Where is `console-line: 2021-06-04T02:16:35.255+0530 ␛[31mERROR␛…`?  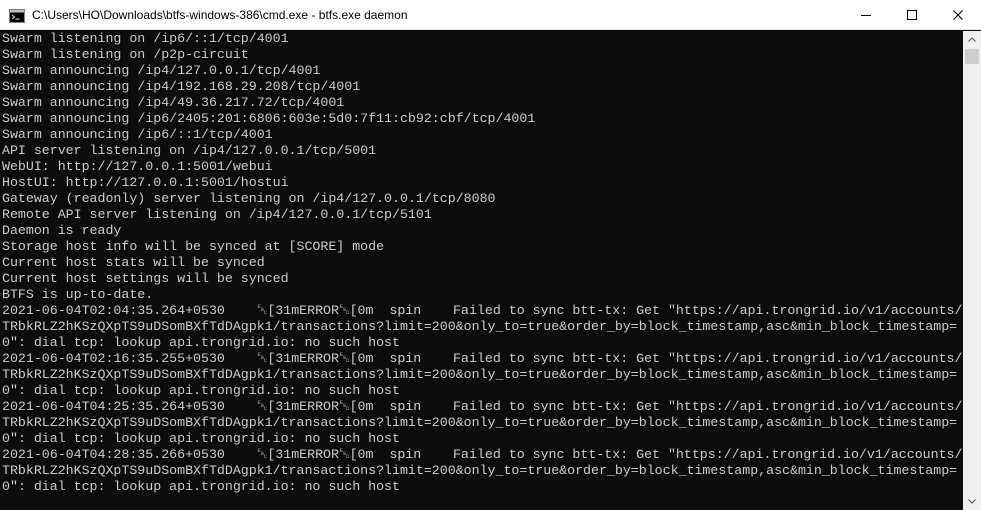
console-line: 2021-06-04T02:16:35.255+0530 ␛[31mERROR␛… is located at coordinates (482, 358).